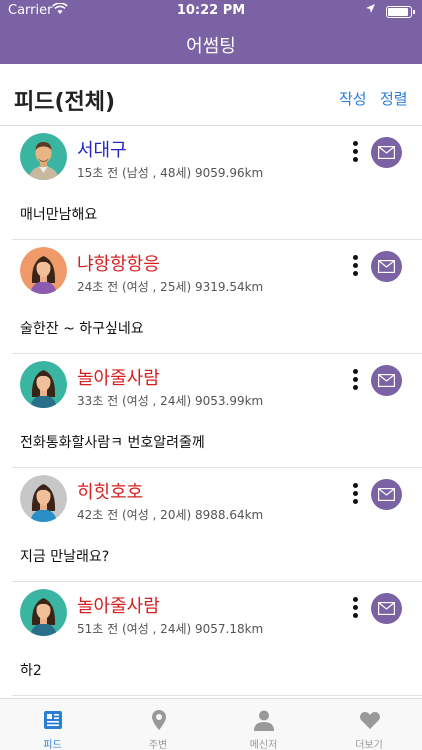 This screenshot has width=422, height=750. What do you see at coordinates (211, 95) in the screenshot?
I see `feed-header: 피드(전체) 작성 정렬` at bounding box center [211, 95].